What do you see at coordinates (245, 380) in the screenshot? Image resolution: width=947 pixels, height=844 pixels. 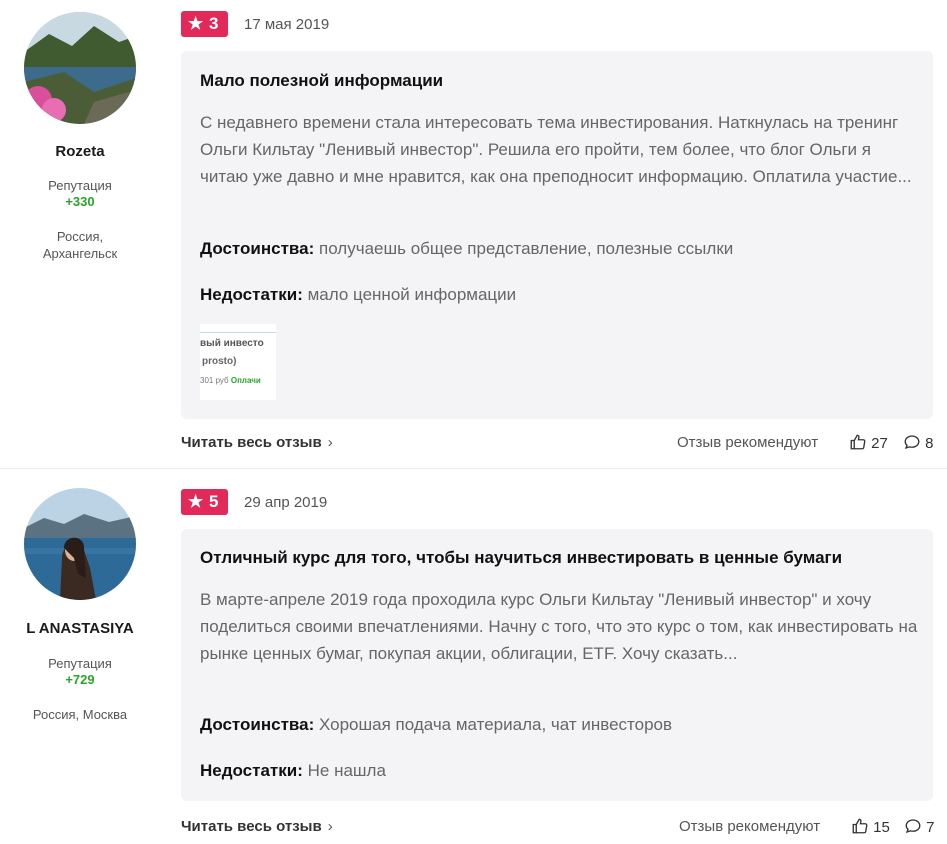 I see `thumbnail-text-4: Оплачи` at bounding box center [245, 380].